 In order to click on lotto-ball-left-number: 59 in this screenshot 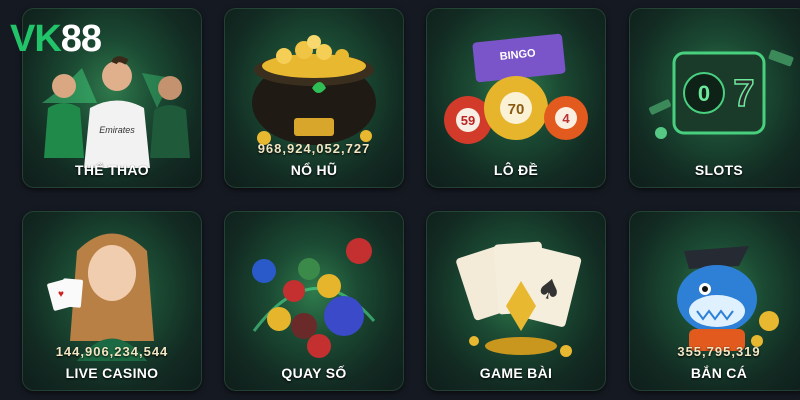, I will do `click(468, 120)`.